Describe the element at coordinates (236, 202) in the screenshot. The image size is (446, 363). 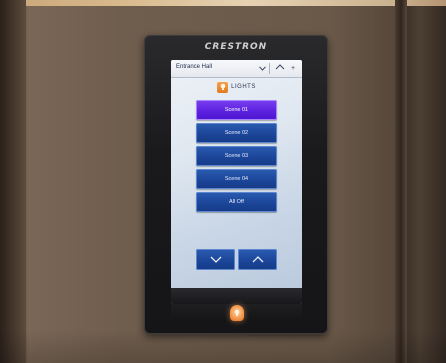
I see `all-off-button: All Off` at that location.